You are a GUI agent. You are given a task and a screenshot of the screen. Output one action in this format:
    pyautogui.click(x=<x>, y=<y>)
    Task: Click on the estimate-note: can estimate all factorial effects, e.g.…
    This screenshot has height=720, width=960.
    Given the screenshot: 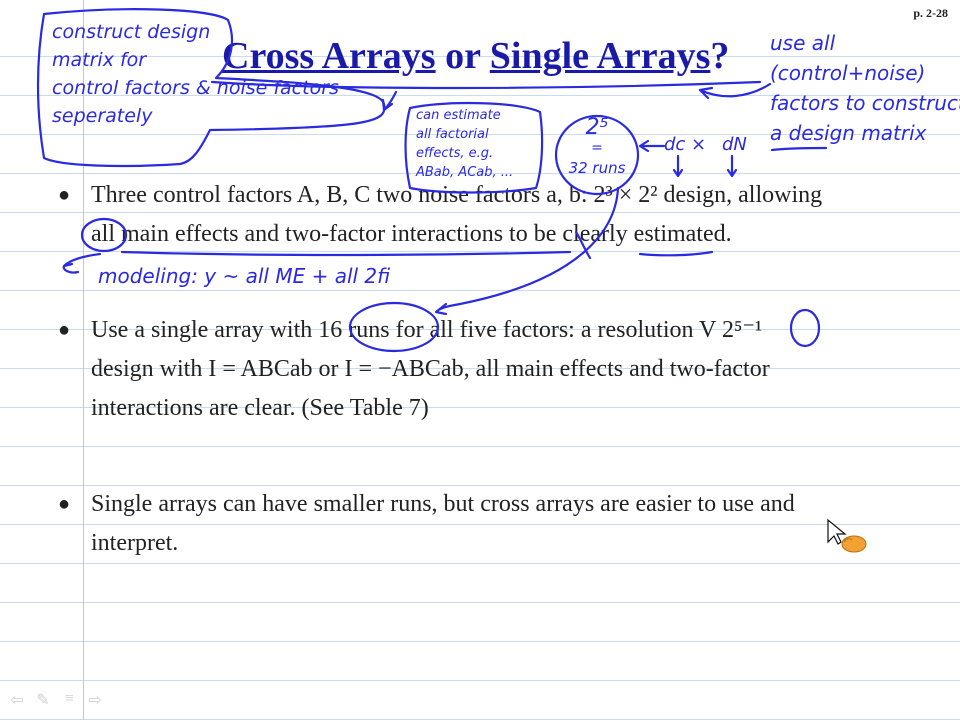 What is the action you would take?
    pyautogui.click(x=464, y=144)
    